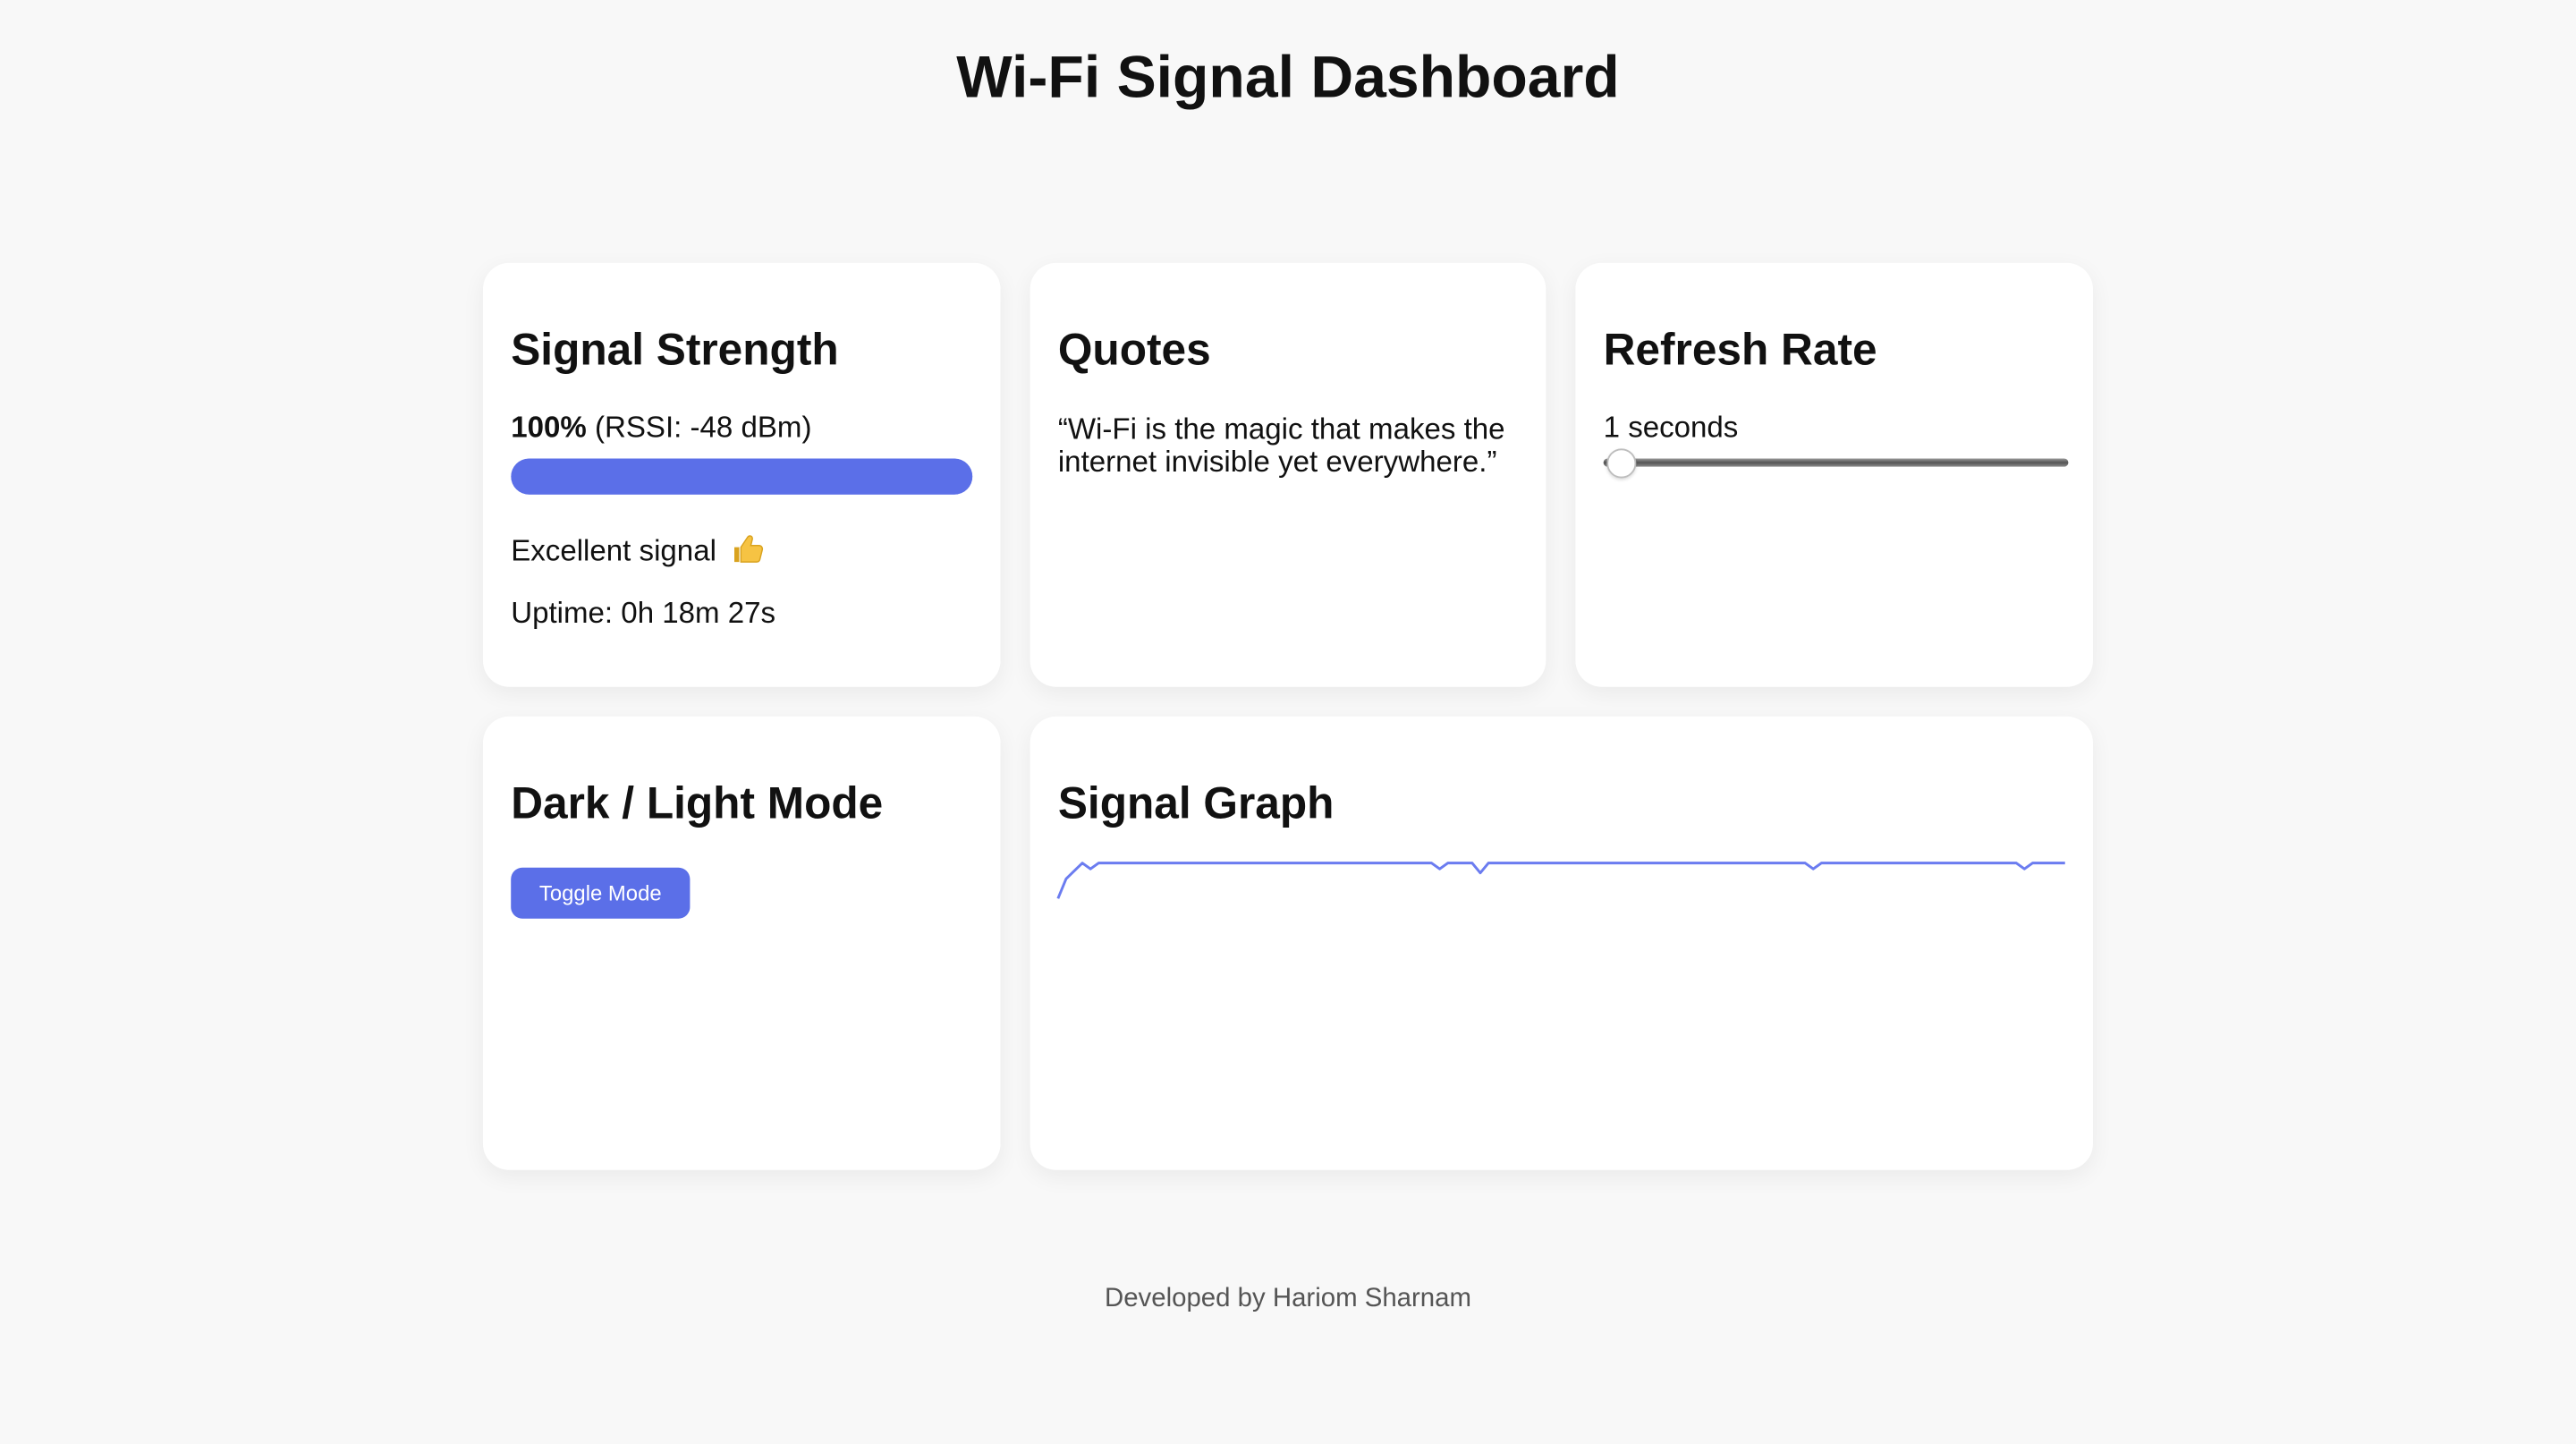 This screenshot has width=2576, height=1444. Describe the element at coordinates (1561, 943) in the screenshot. I see `signal-graph-card: Signal Graph` at that location.